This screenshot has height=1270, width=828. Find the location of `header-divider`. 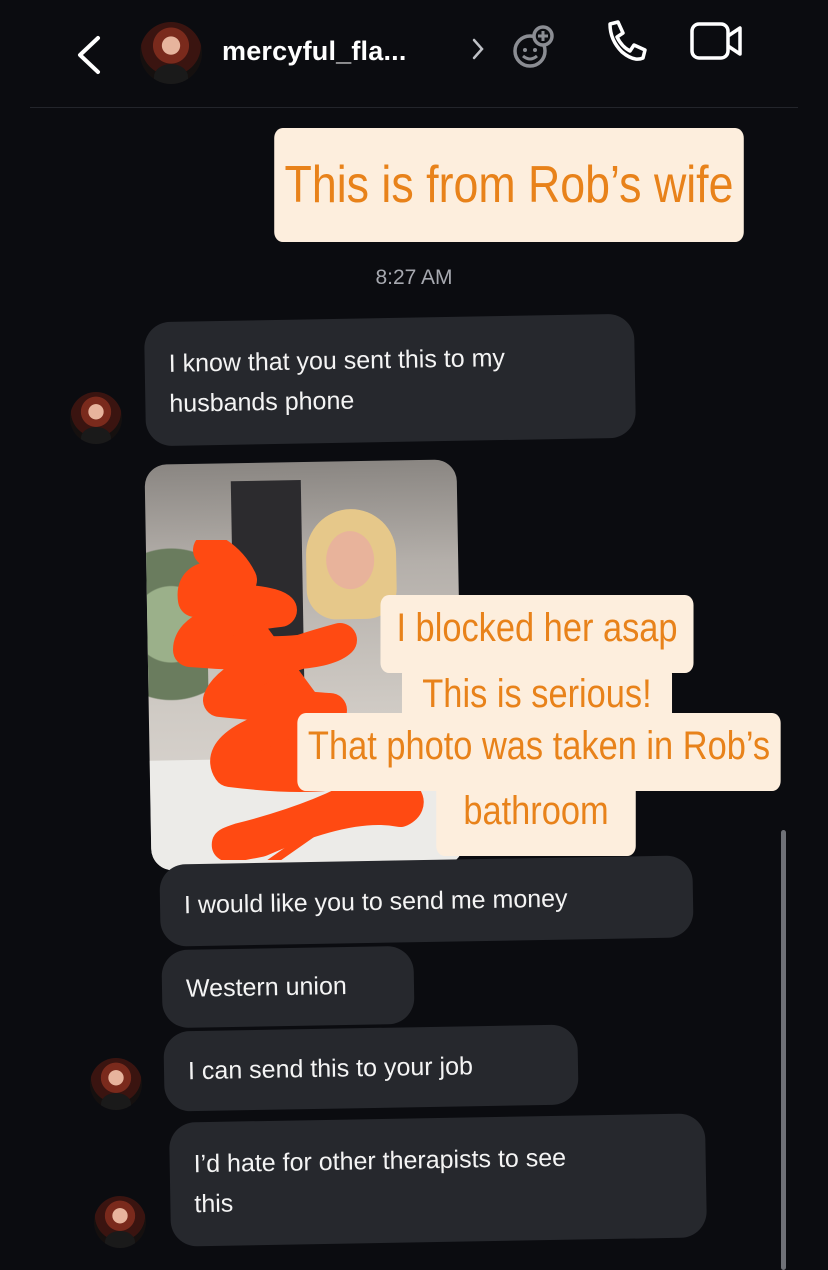

header-divider is located at coordinates (414, 107).